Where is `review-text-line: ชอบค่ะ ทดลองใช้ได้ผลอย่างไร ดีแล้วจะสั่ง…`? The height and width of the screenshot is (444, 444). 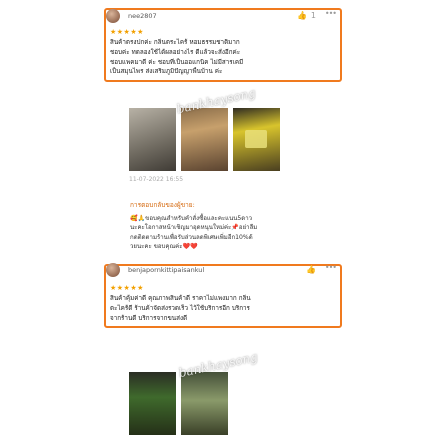
review-text-line: ชอบค่ะ ทดลองใช้ได้ผลอย่างไร ดีแล้วจะสั่ง… is located at coordinates (175, 52).